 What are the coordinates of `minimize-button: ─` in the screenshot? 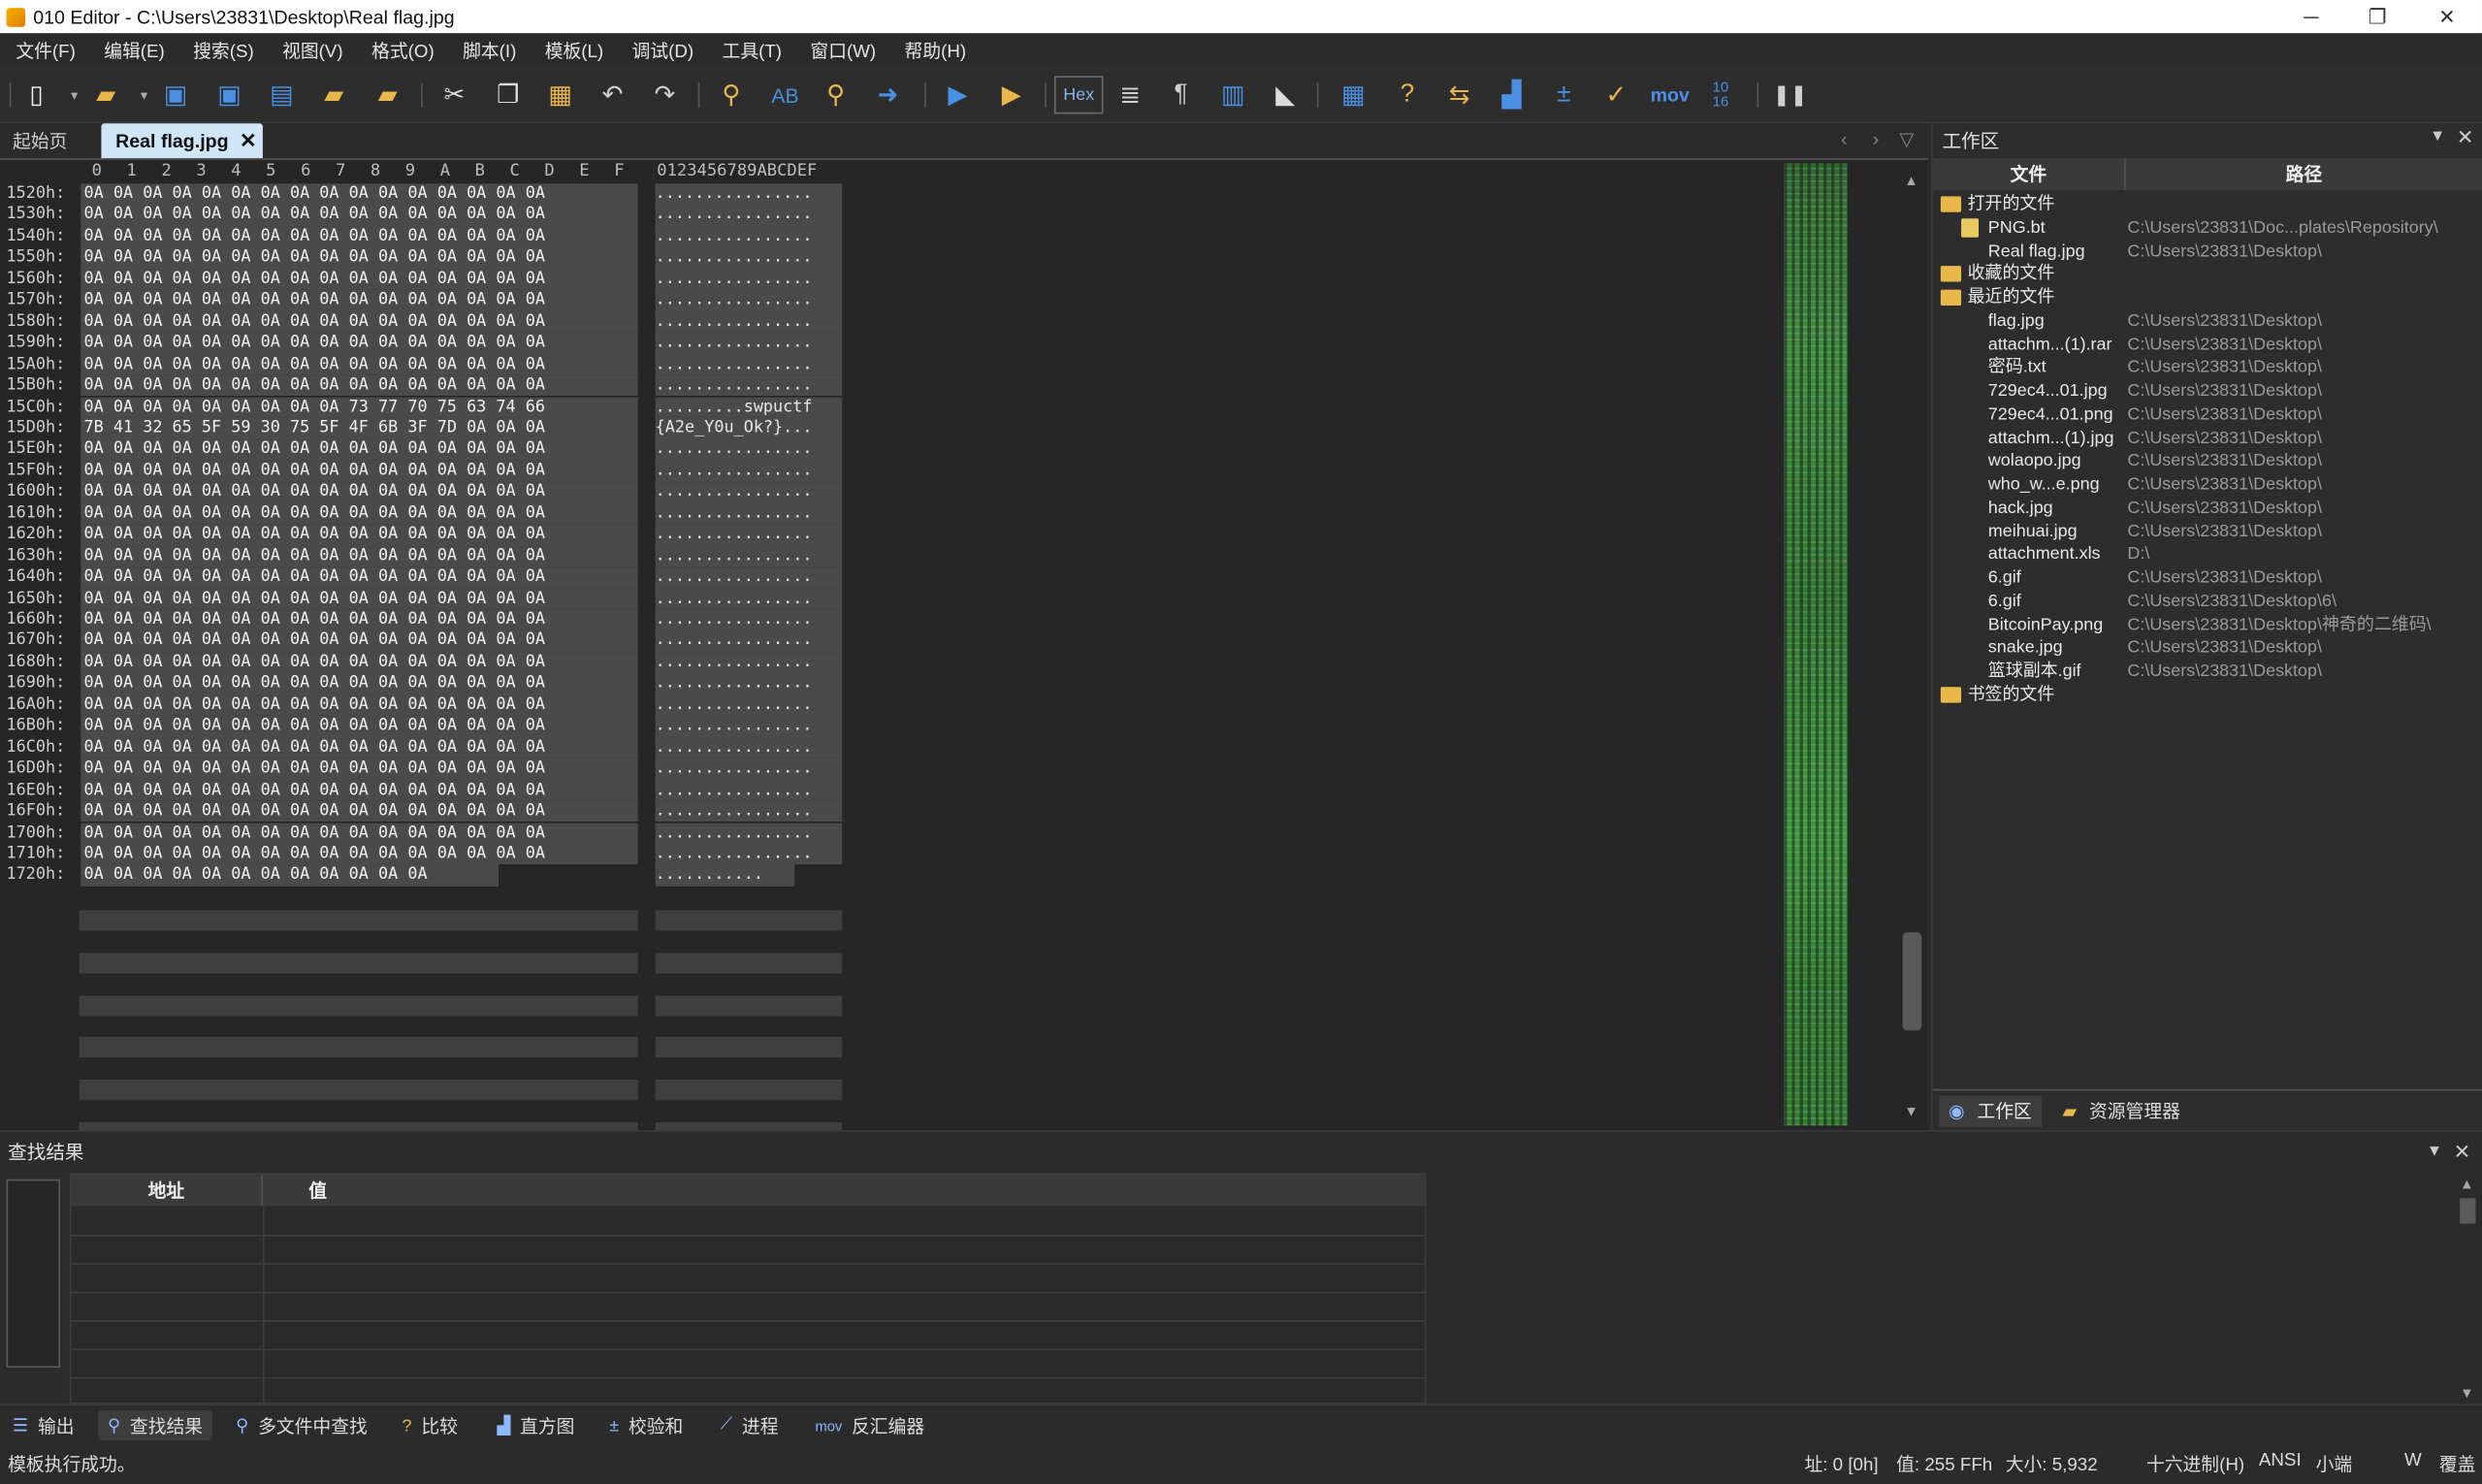 It's located at (2311, 16).